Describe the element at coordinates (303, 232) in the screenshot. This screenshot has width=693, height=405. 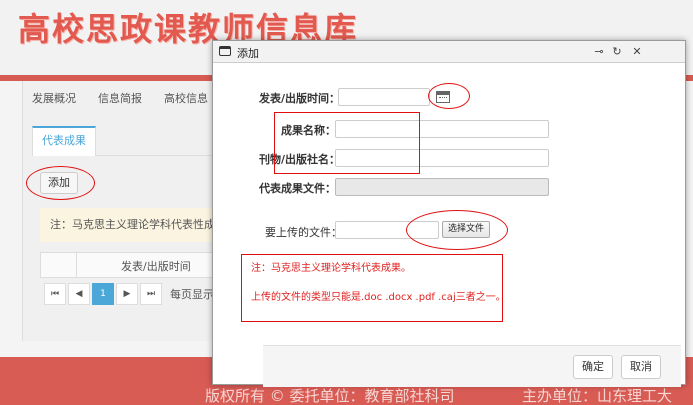
I see `upload-label: 要上传的文件：` at that location.